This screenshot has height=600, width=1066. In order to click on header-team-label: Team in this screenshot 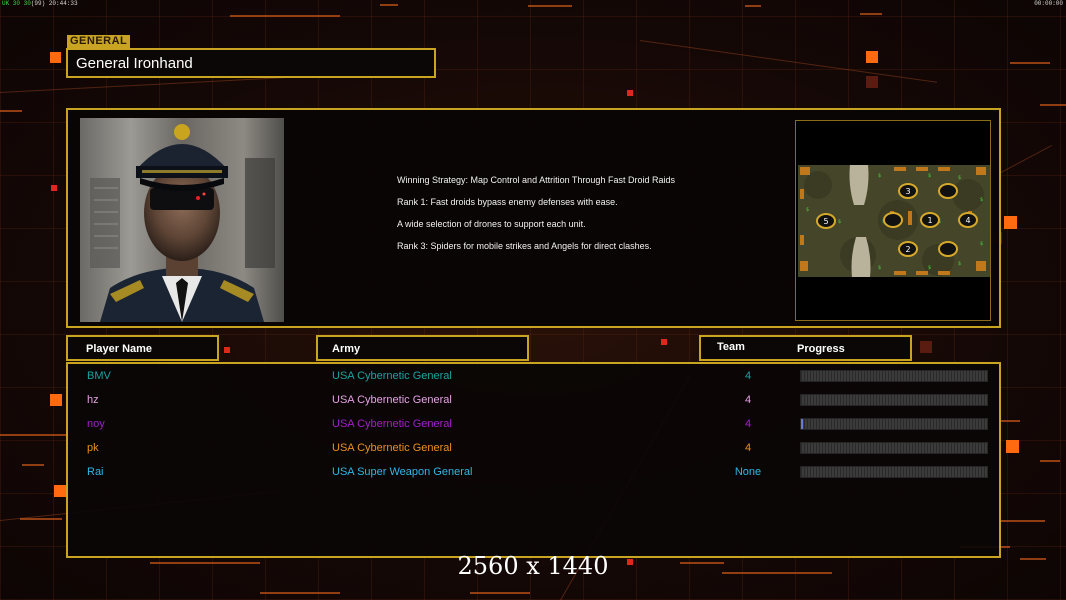, I will do `click(731, 347)`.